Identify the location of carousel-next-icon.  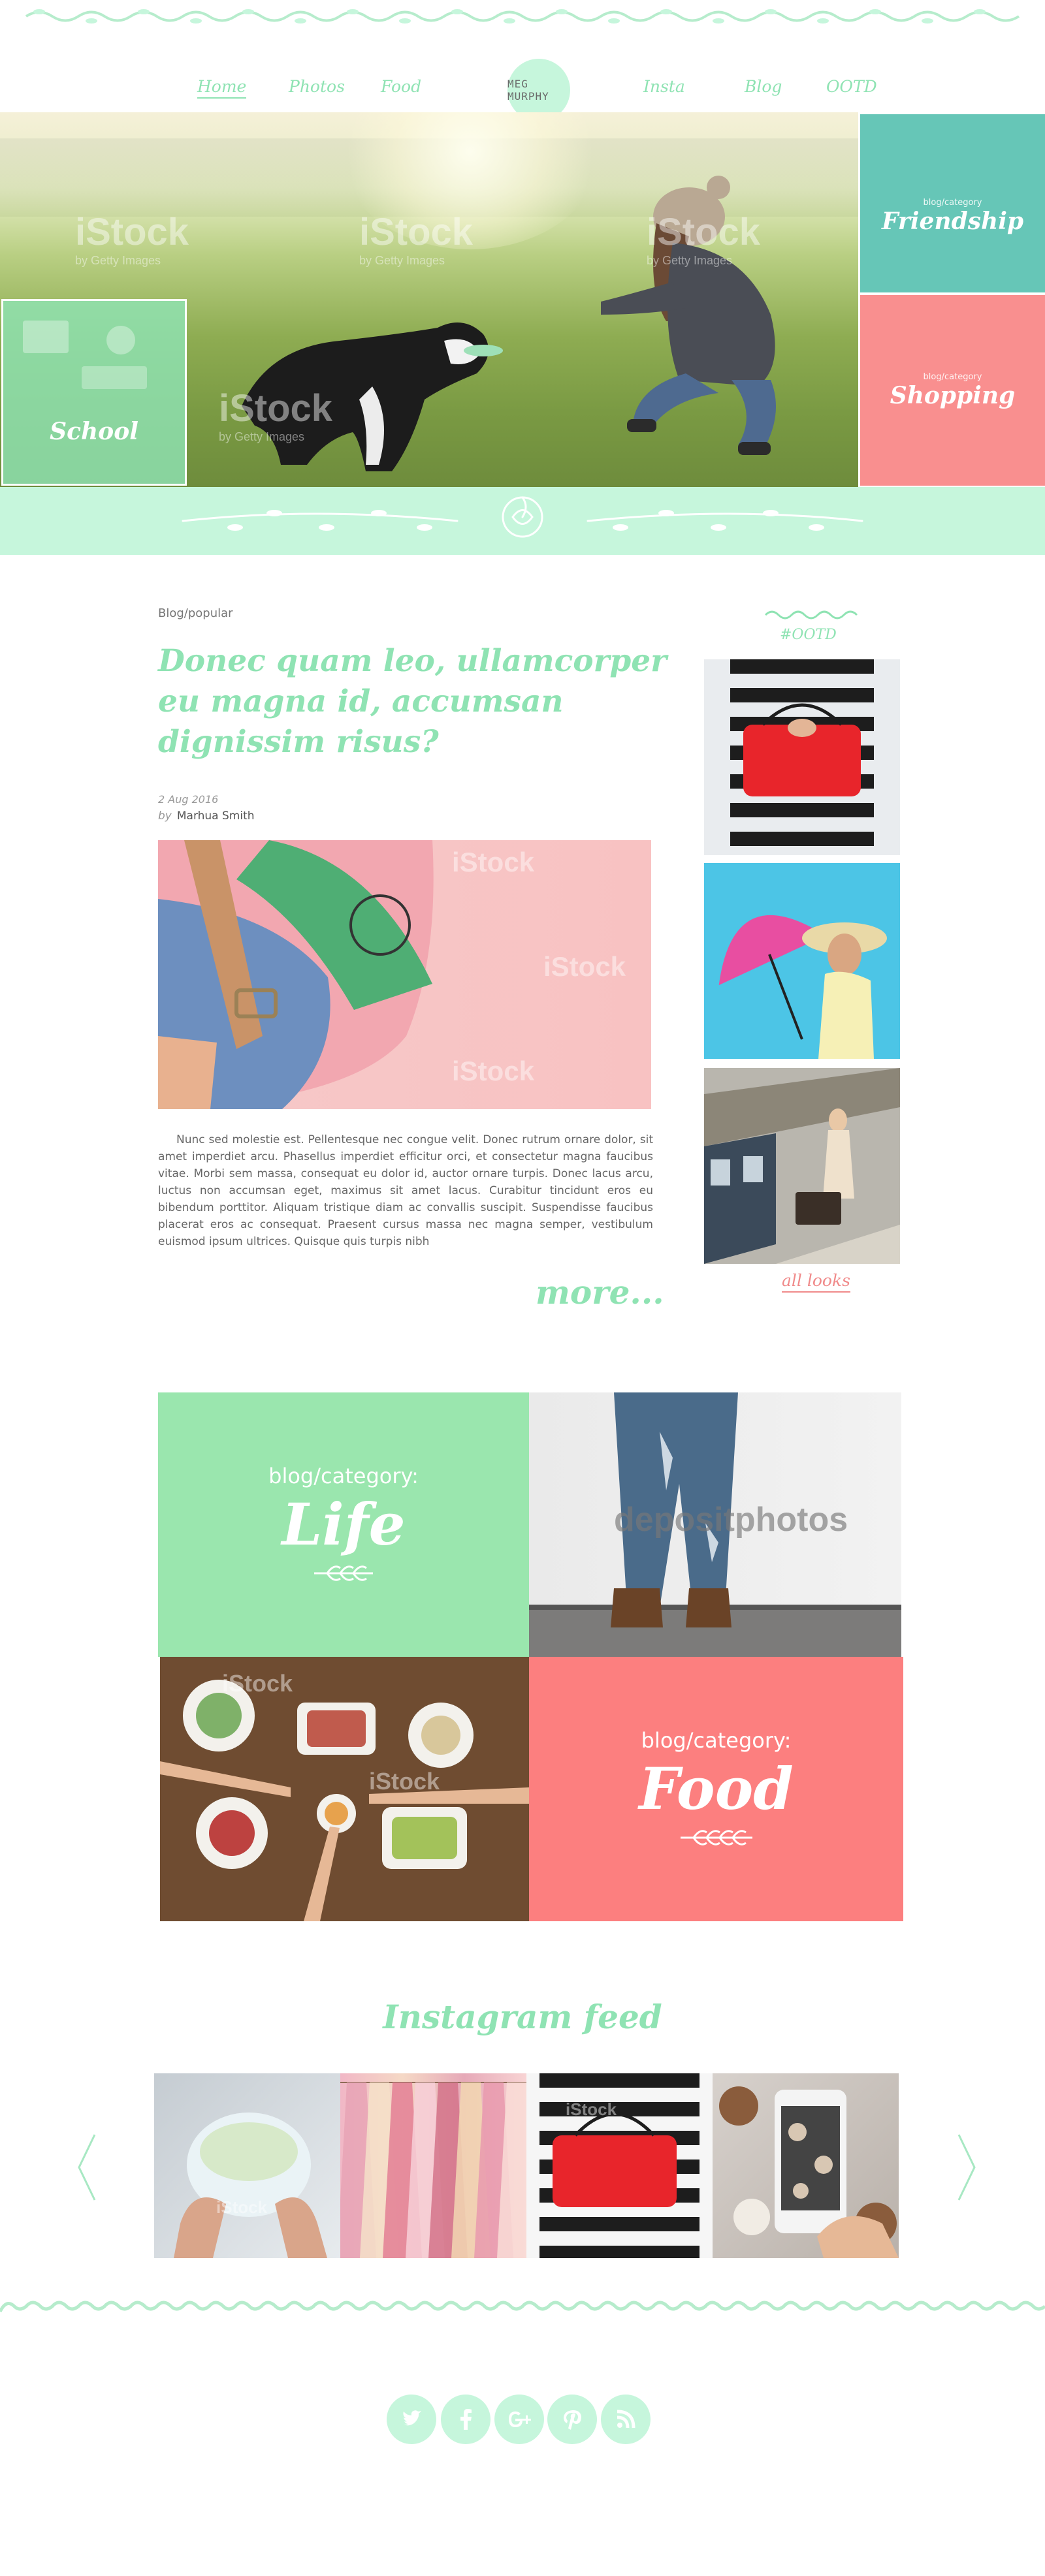
(966, 2167).